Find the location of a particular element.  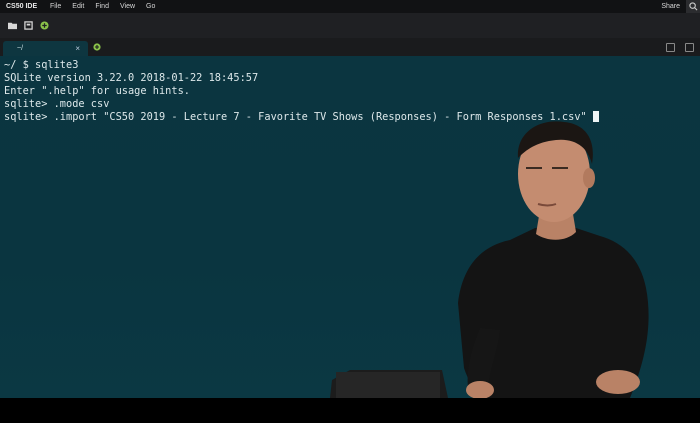

app-name: CS50 IDE is located at coordinates (22, 6).